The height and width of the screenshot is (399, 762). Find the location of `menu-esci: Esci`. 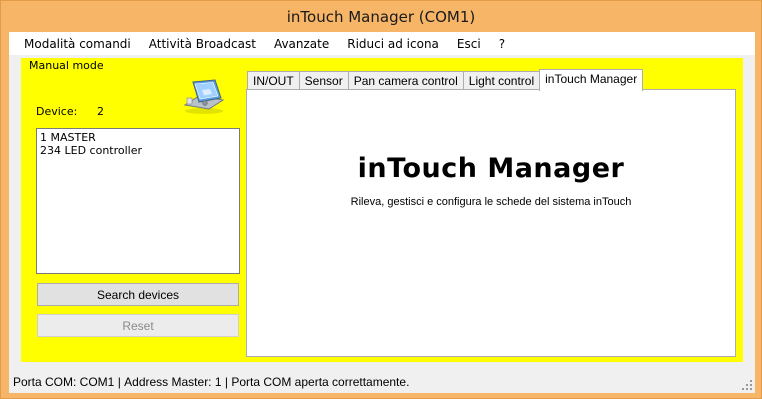

menu-esci: Esci is located at coordinates (469, 44).